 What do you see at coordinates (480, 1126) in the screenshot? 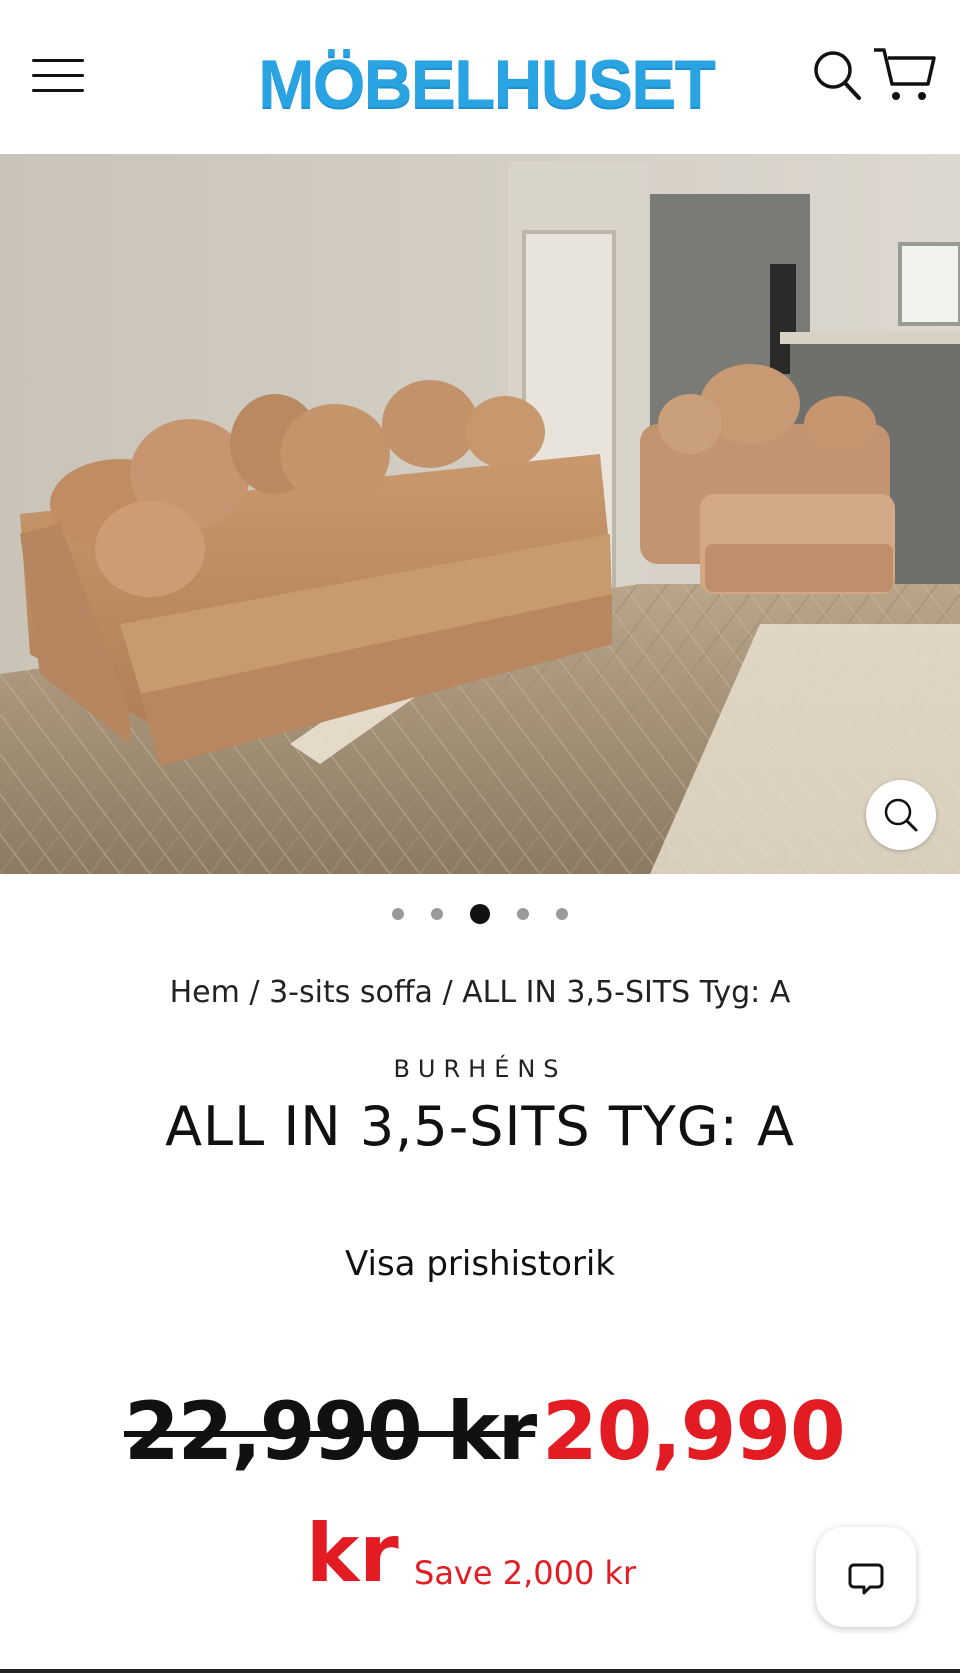
I see `product-title: ALL IN 3,5-SITS TYG: A` at bounding box center [480, 1126].